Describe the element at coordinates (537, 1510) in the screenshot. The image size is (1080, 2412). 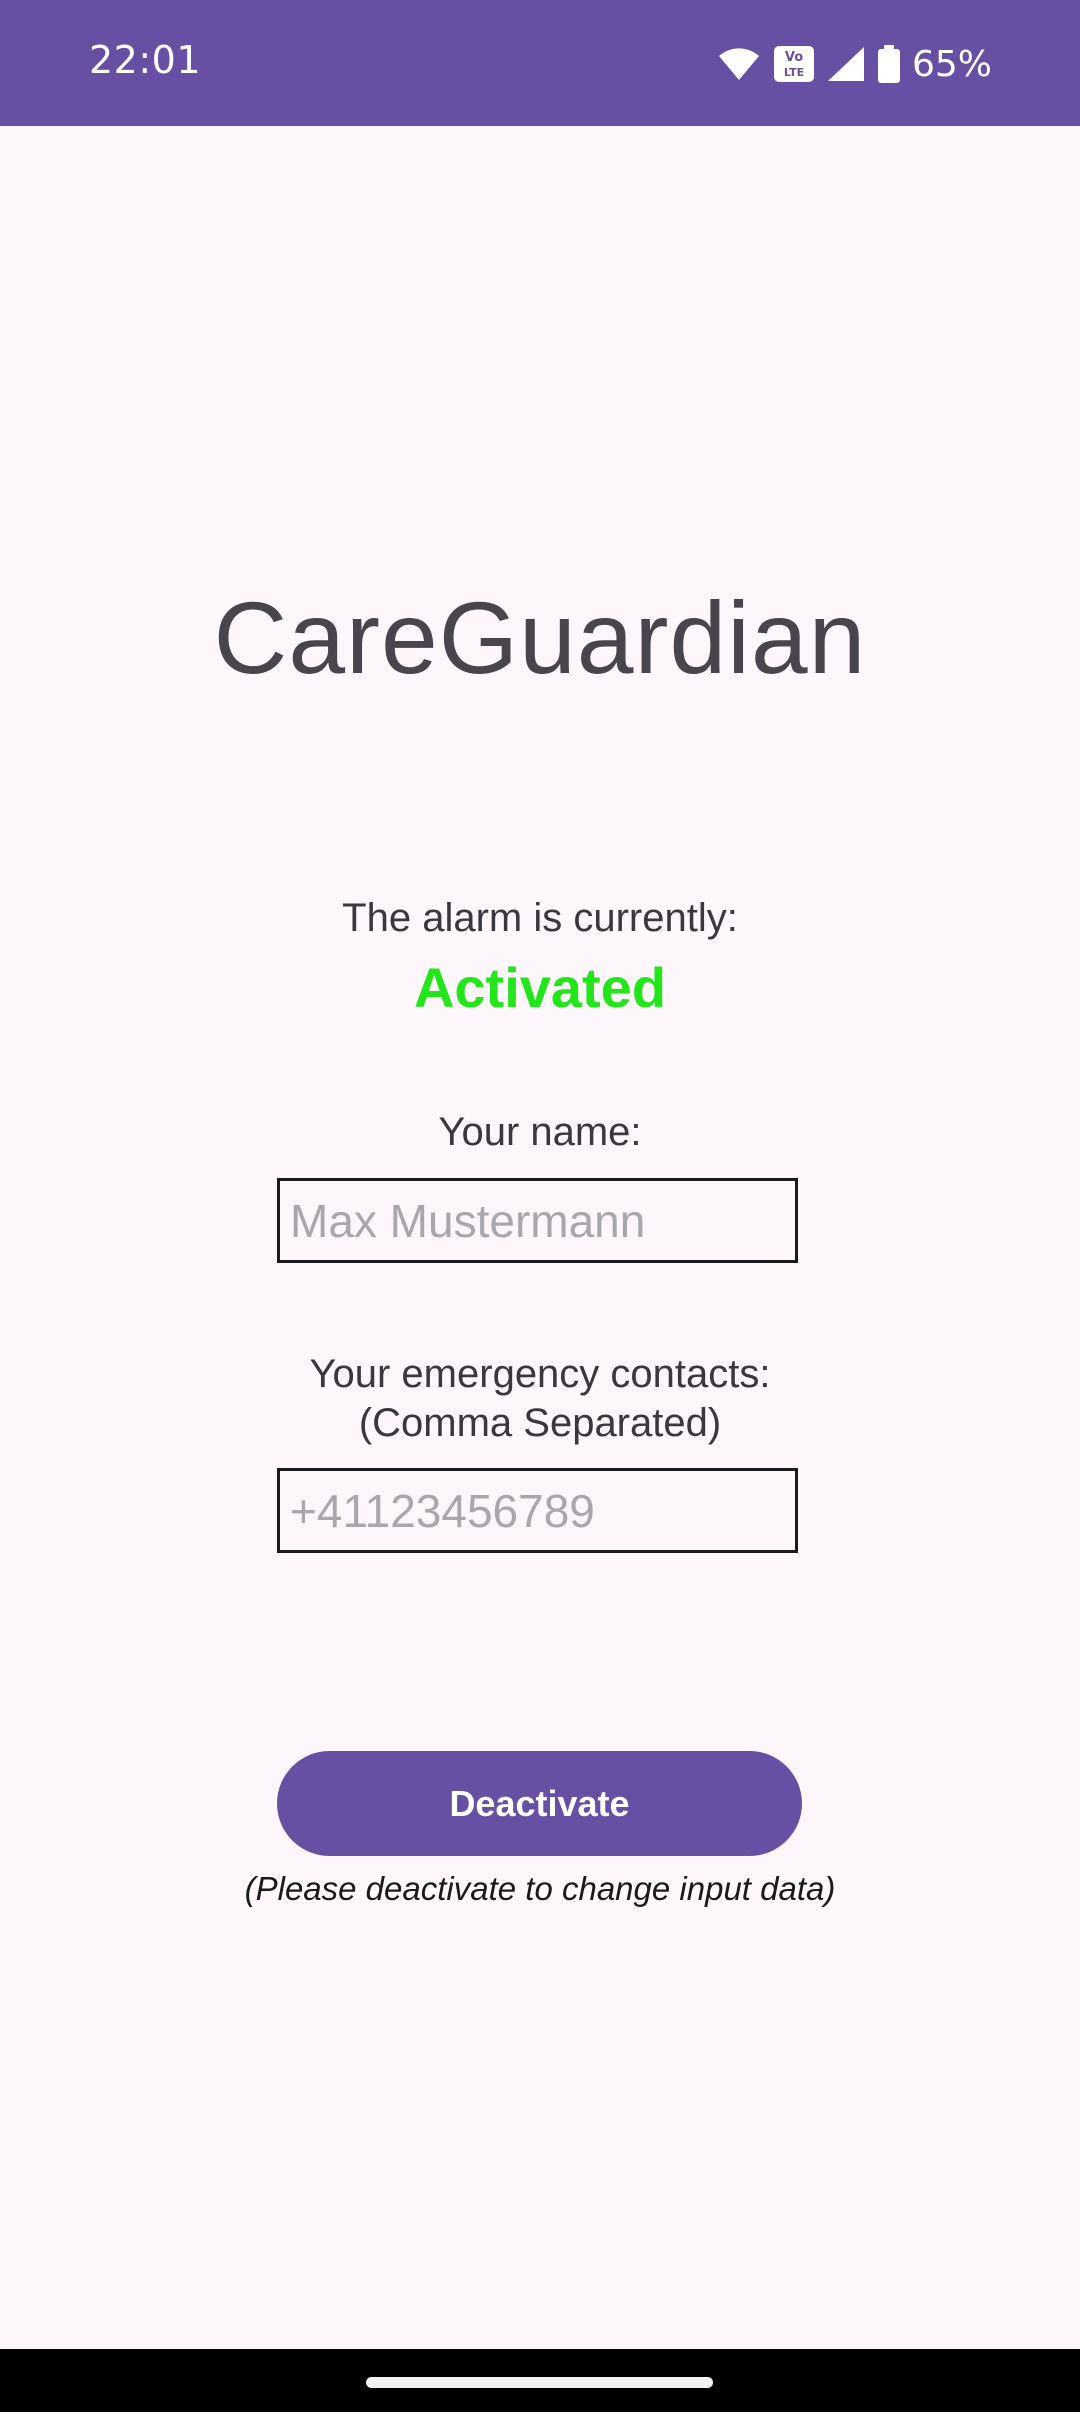
I see `contacts-input` at that location.